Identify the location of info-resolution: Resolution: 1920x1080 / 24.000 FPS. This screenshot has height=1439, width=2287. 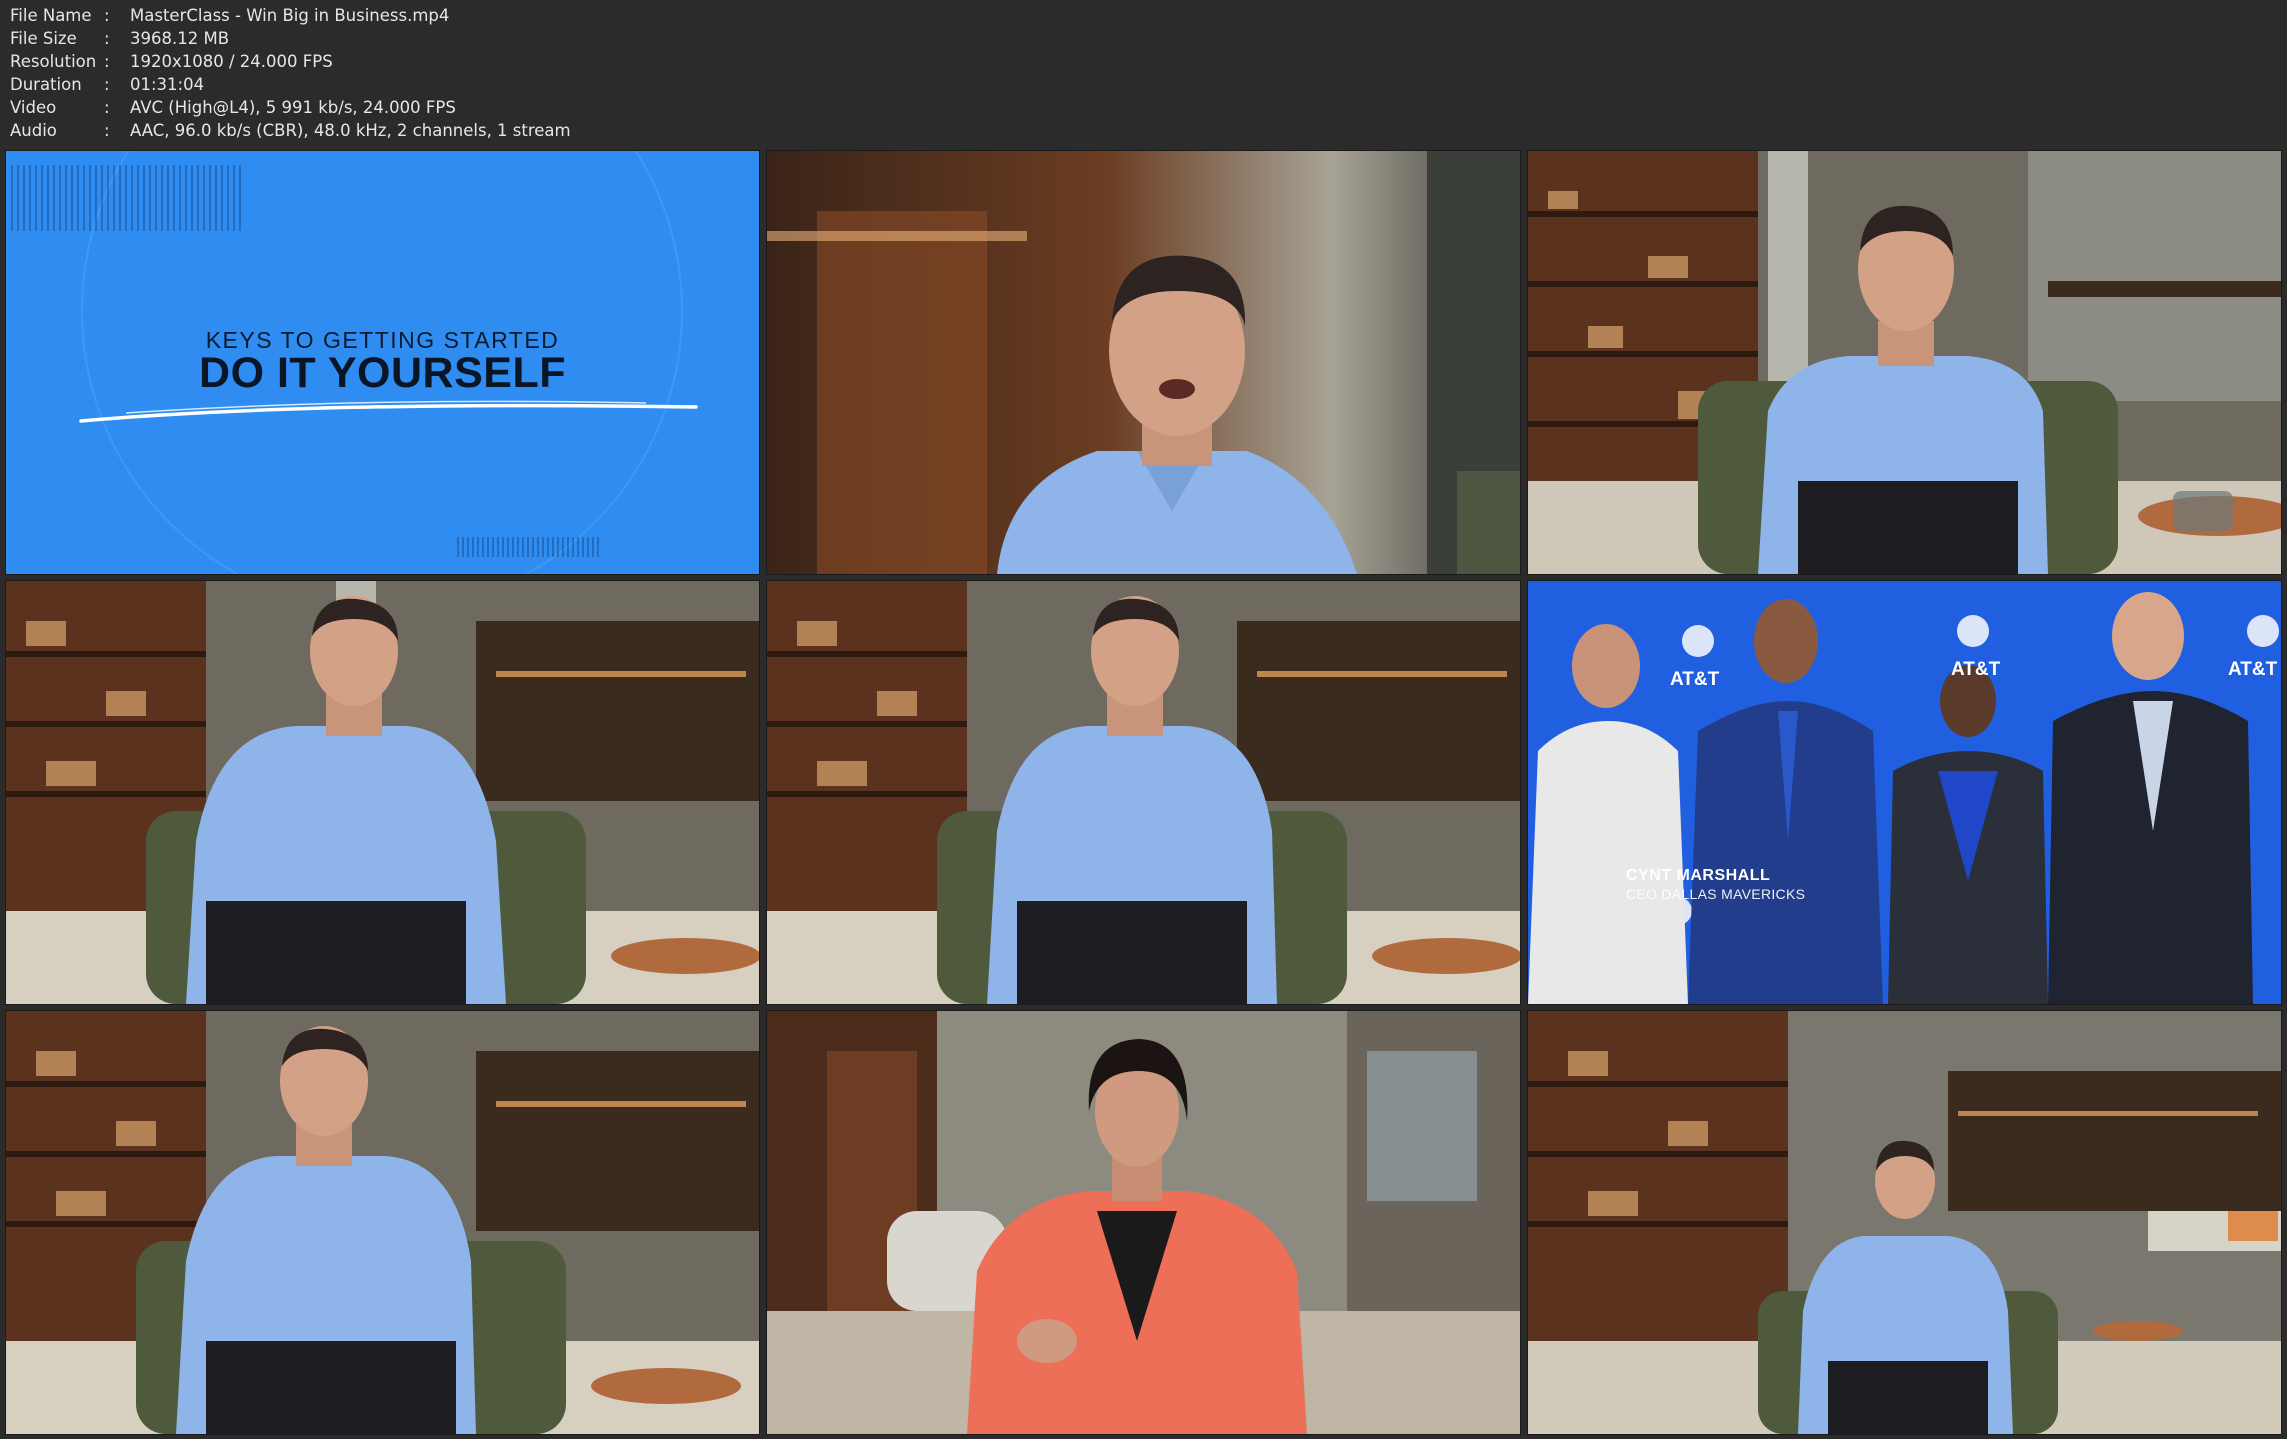
(290, 61).